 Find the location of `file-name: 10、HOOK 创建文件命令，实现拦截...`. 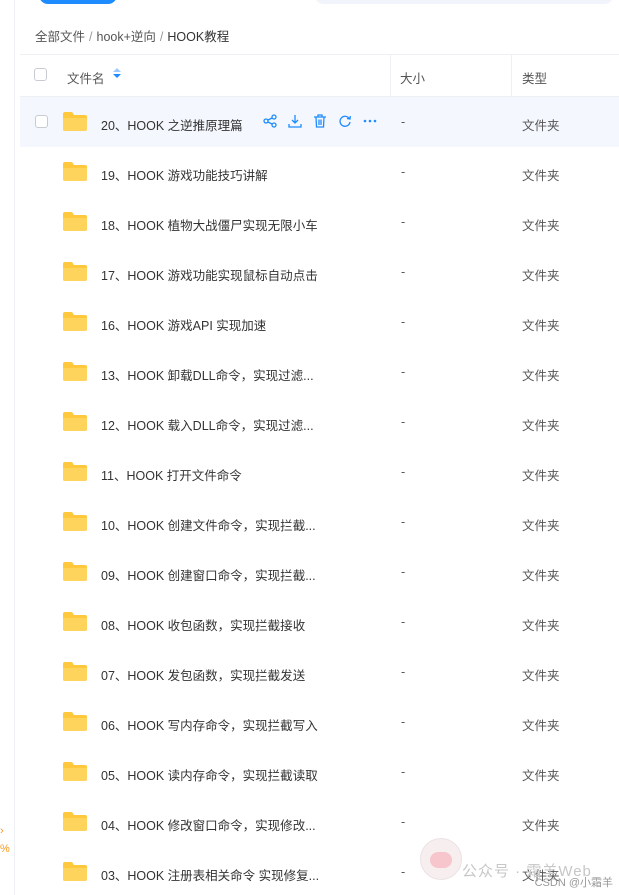

file-name: 10、HOOK 创建文件命令，实现拦截... is located at coordinates (208, 524).